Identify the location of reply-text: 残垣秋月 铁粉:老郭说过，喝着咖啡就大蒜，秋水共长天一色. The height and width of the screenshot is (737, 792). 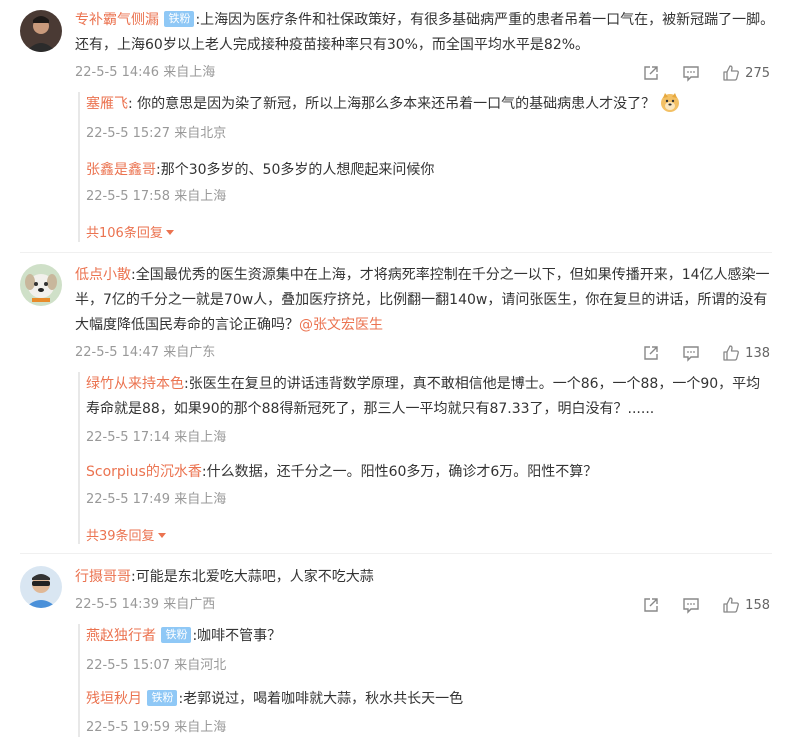
(426, 699).